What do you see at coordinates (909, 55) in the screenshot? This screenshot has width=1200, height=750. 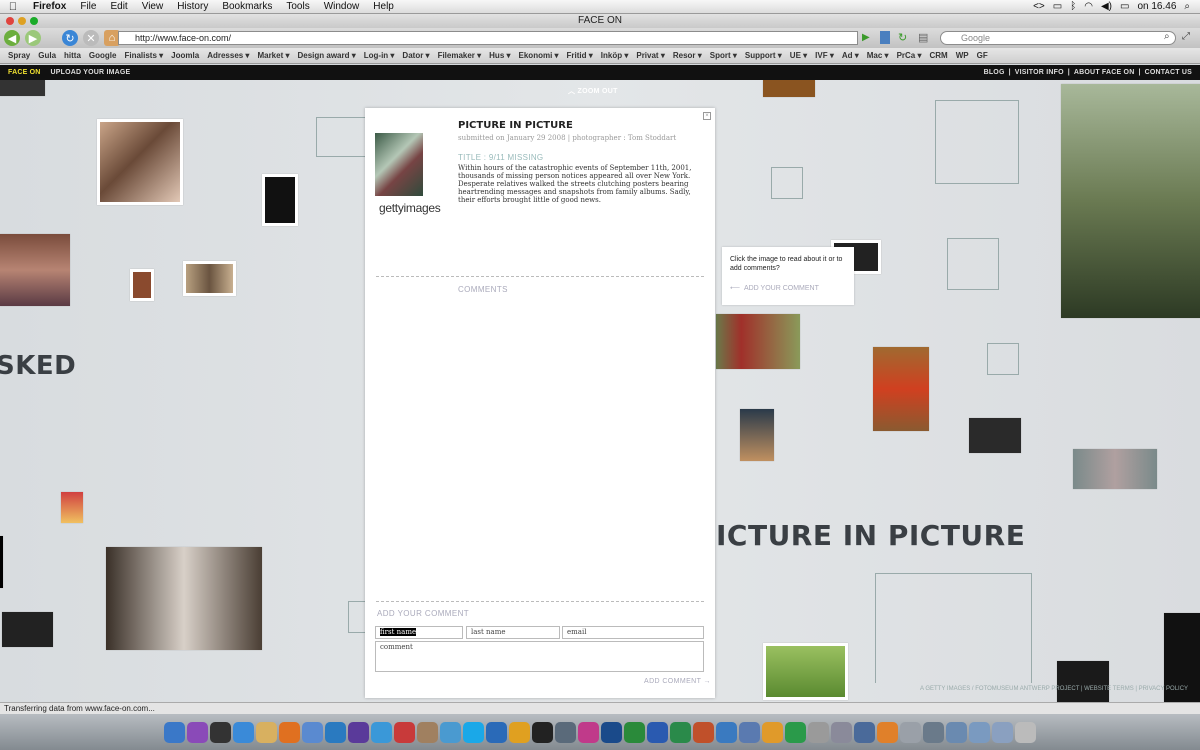 I see `bookmark-item: PrCa ▾` at bounding box center [909, 55].